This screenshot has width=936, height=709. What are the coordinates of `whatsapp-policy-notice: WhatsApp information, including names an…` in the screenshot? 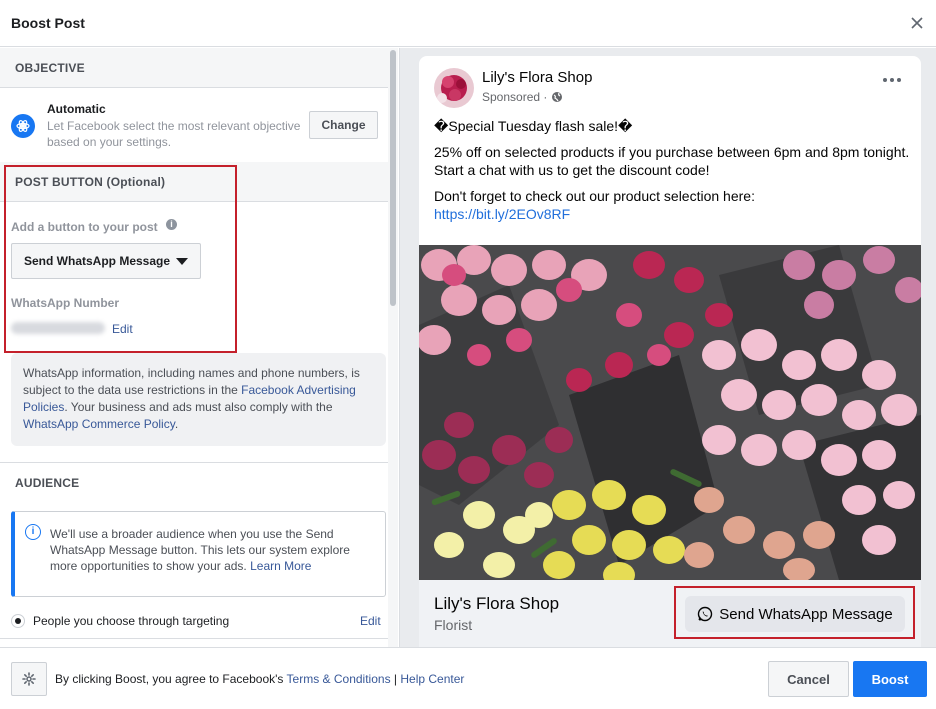 It's located at (198, 399).